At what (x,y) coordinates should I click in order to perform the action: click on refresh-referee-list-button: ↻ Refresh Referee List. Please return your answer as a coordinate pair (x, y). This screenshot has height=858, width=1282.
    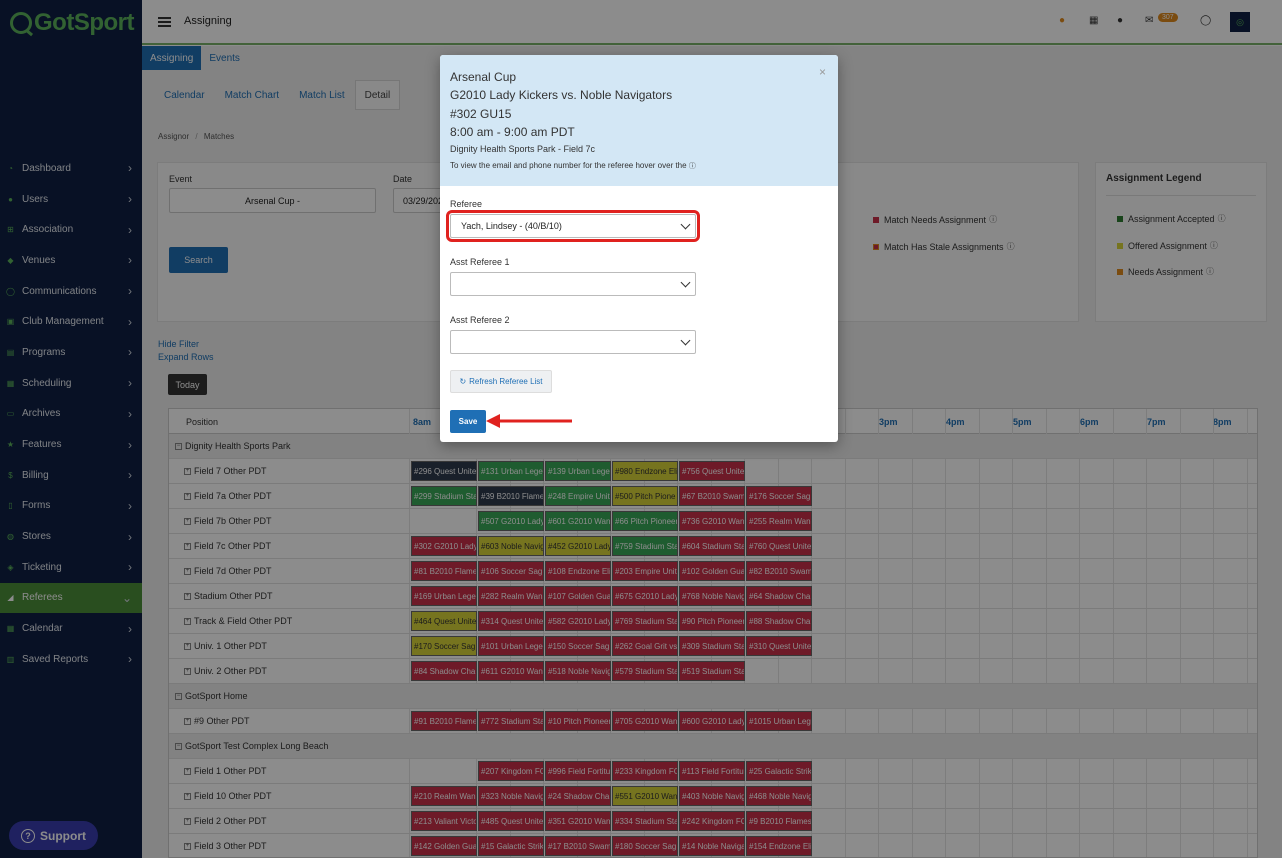
    Looking at the image, I should click on (501, 381).